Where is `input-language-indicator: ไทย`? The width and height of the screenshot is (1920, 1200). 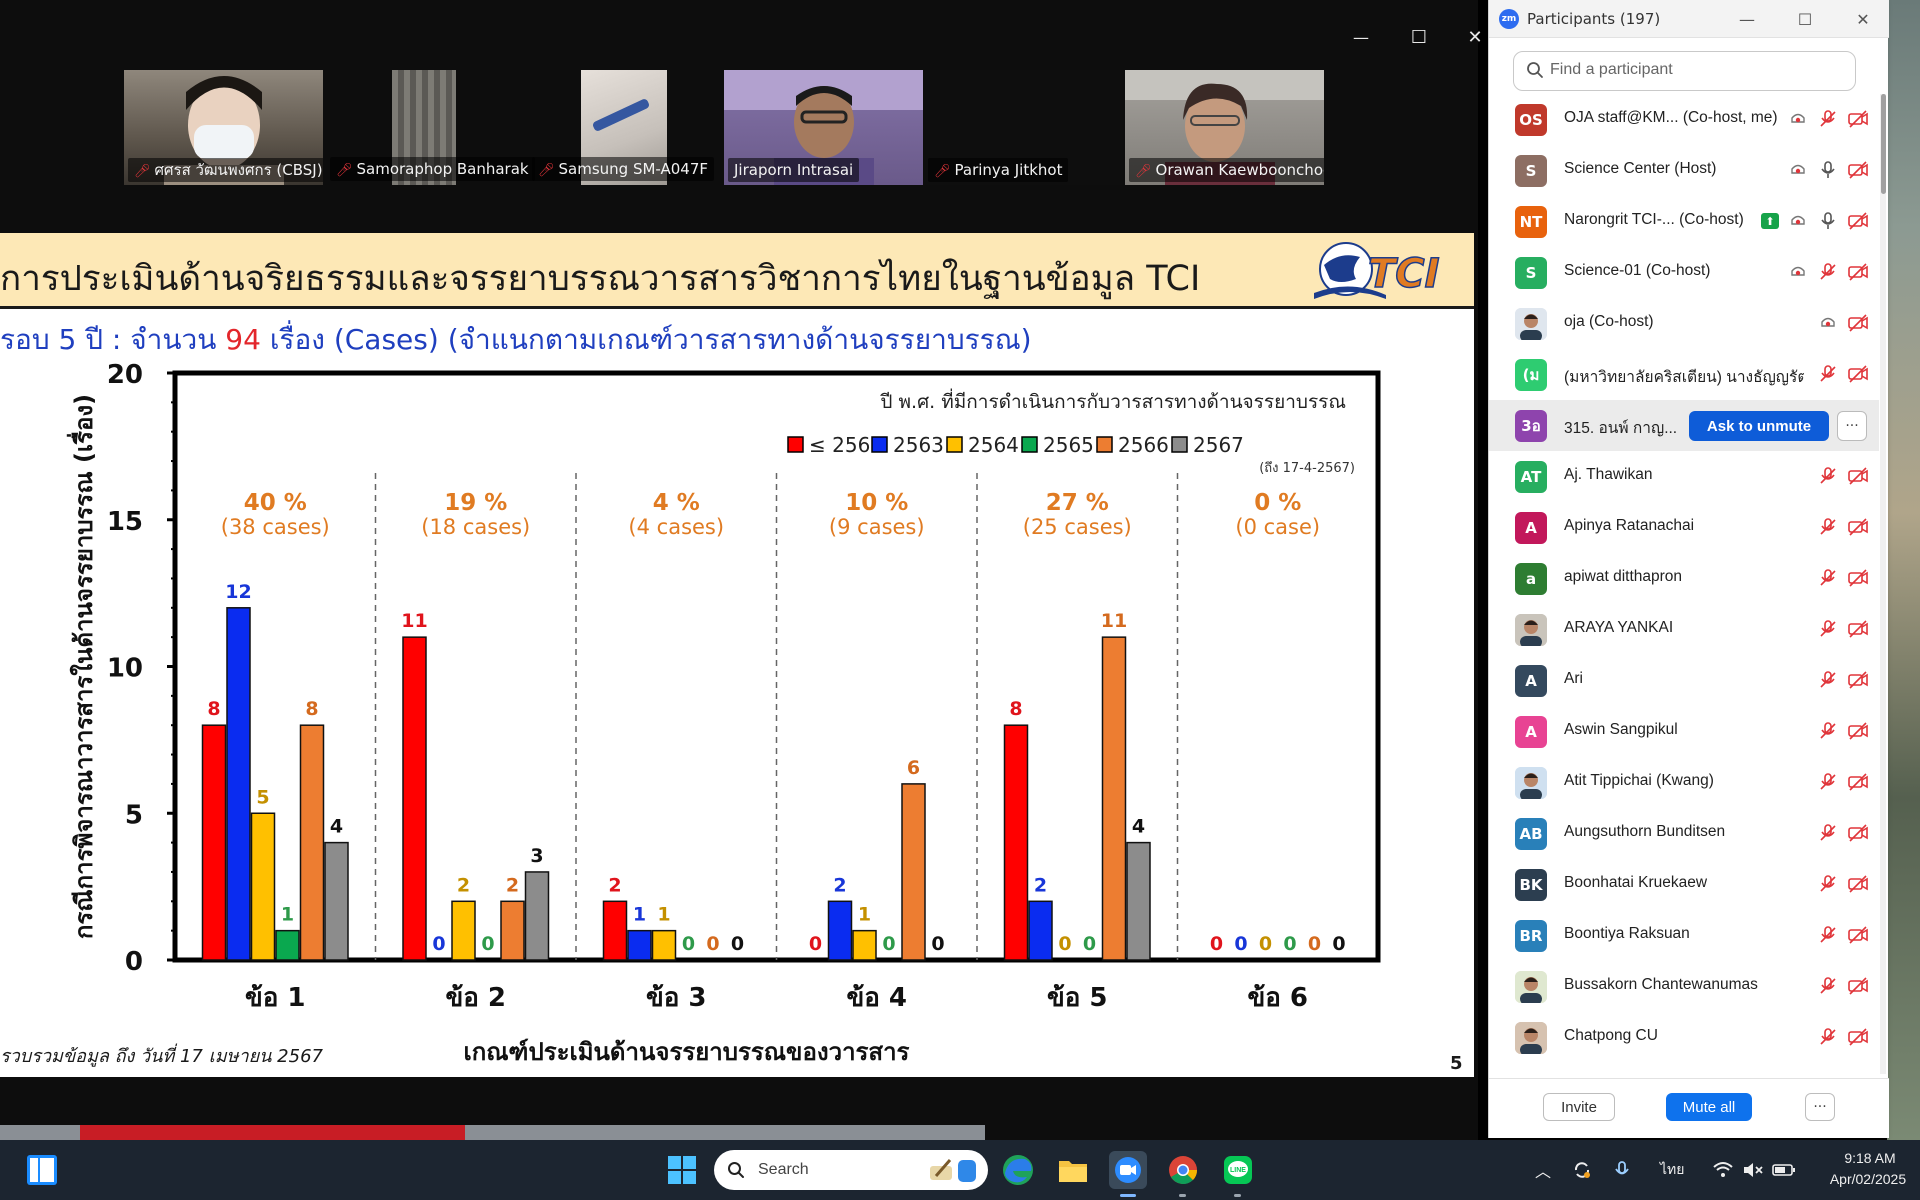 input-language-indicator: ไทย is located at coordinates (1672, 1170).